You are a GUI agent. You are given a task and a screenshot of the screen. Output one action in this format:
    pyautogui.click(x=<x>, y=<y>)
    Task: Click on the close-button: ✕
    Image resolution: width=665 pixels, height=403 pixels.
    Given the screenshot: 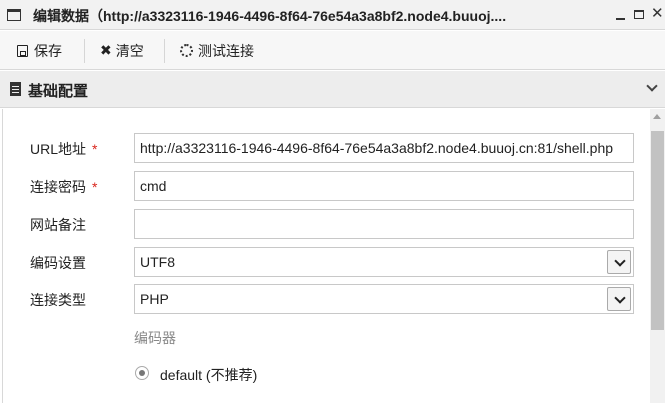 What is the action you would take?
    pyautogui.click(x=658, y=14)
    